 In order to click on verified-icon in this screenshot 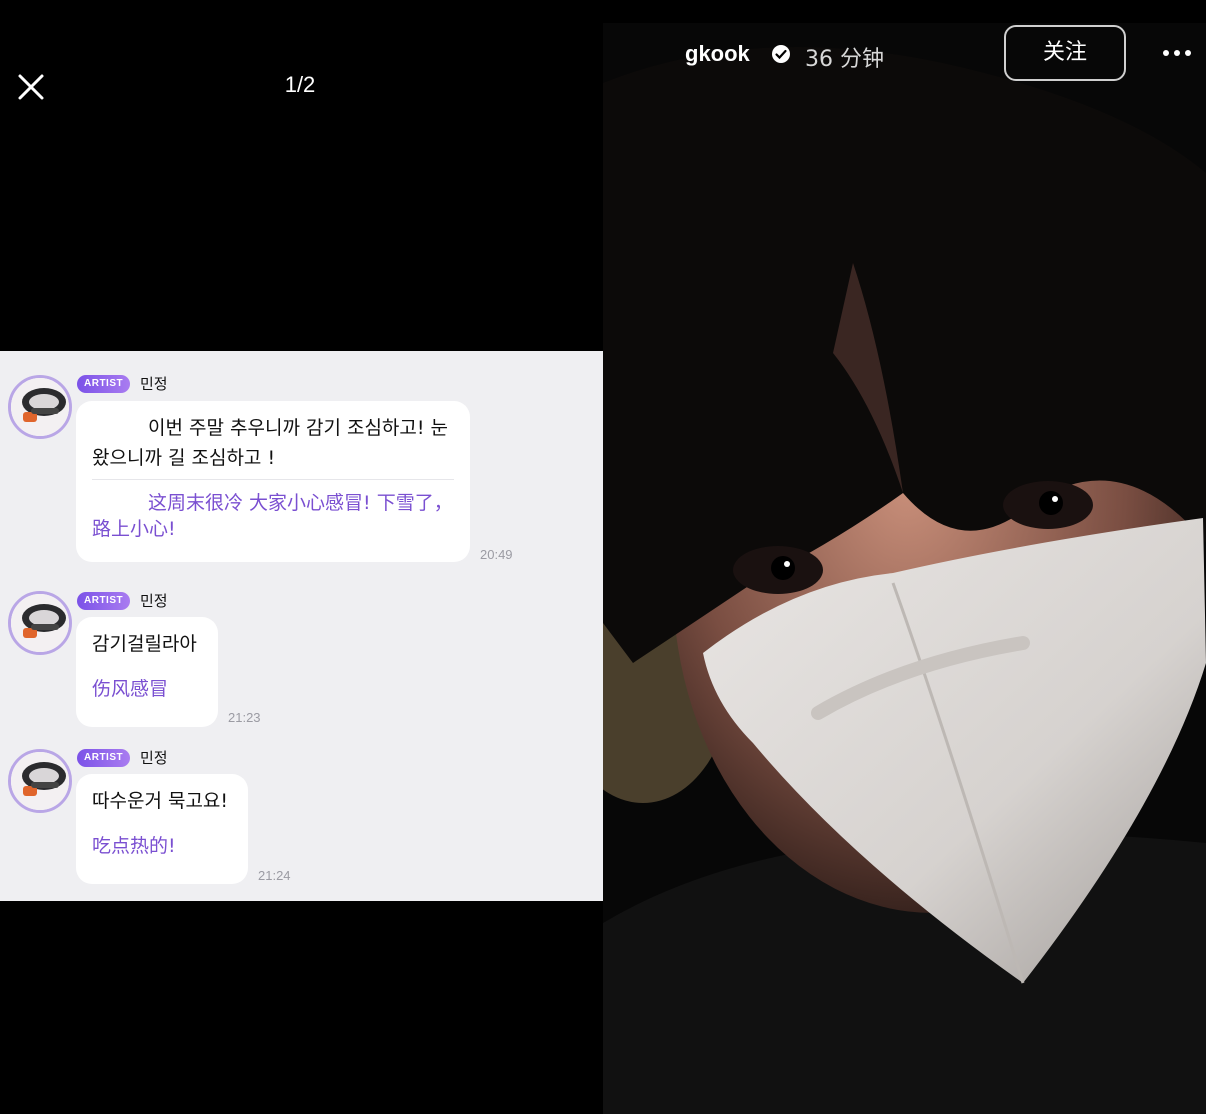, I will do `click(781, 54)`.